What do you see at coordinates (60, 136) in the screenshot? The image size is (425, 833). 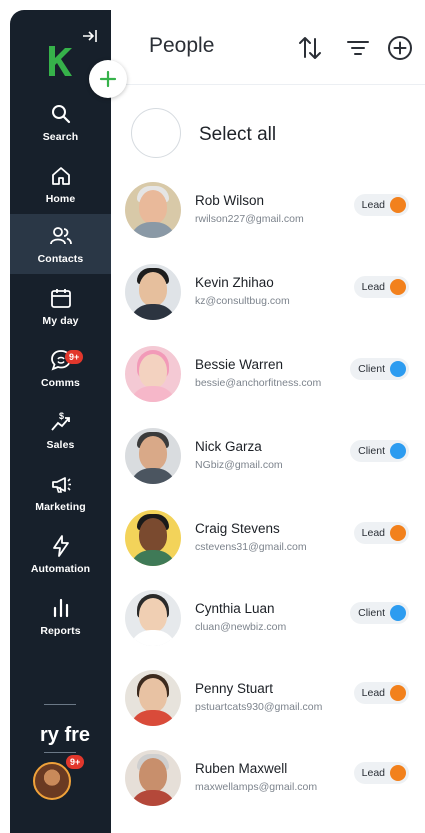 I see `sidebar-item-label: Search` at bounding box center [60, 136].